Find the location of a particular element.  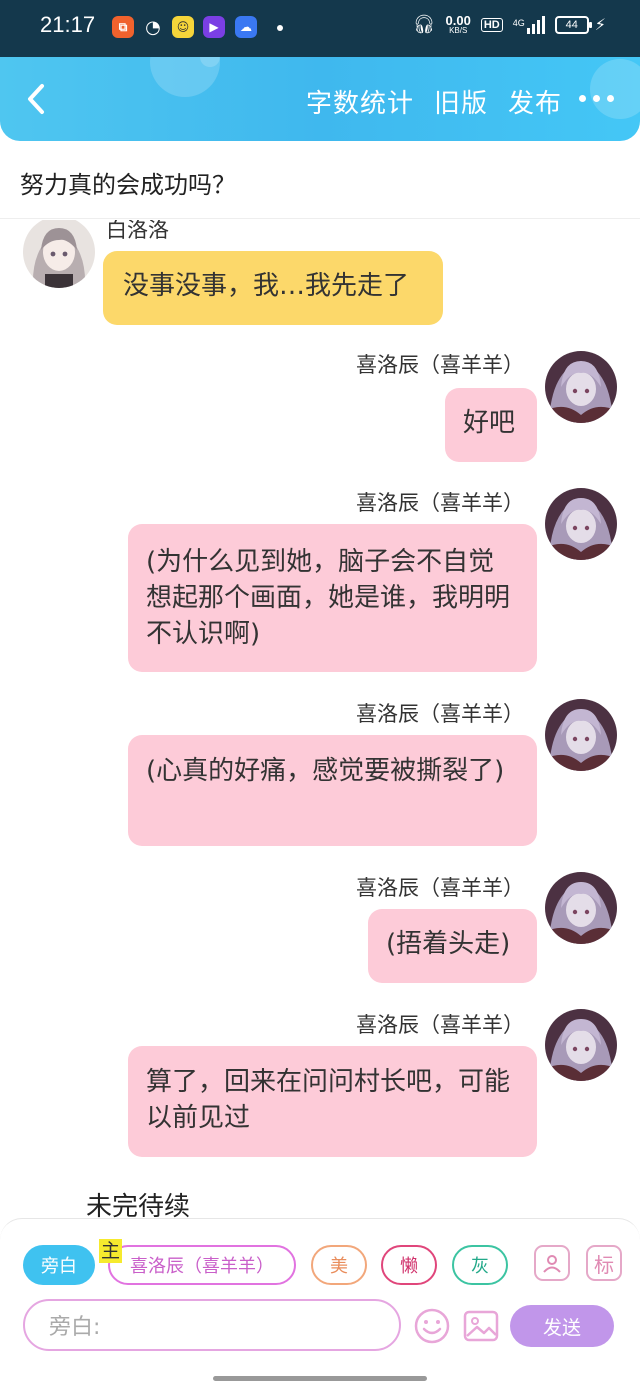

charging-icon: ⚡︎ is located at coordinates (600, 25).